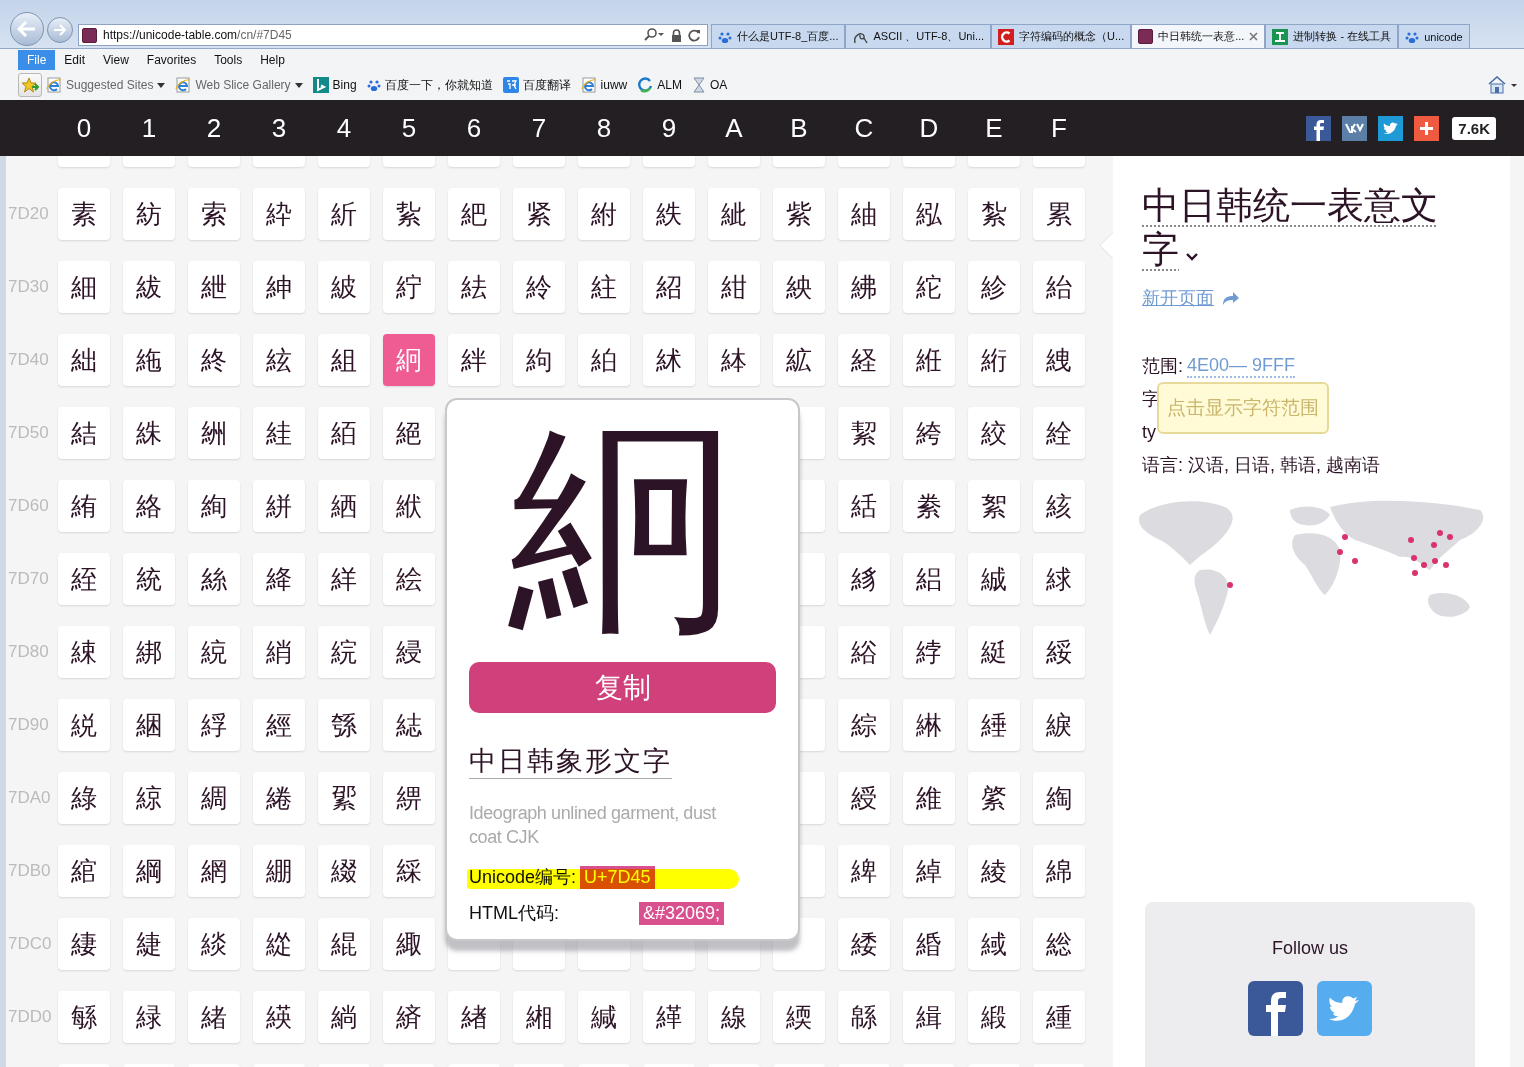 Image resolution: width=1524 pixels, height=1067 pixels. I want to click on char-tile: 綔, so click(344, 725).